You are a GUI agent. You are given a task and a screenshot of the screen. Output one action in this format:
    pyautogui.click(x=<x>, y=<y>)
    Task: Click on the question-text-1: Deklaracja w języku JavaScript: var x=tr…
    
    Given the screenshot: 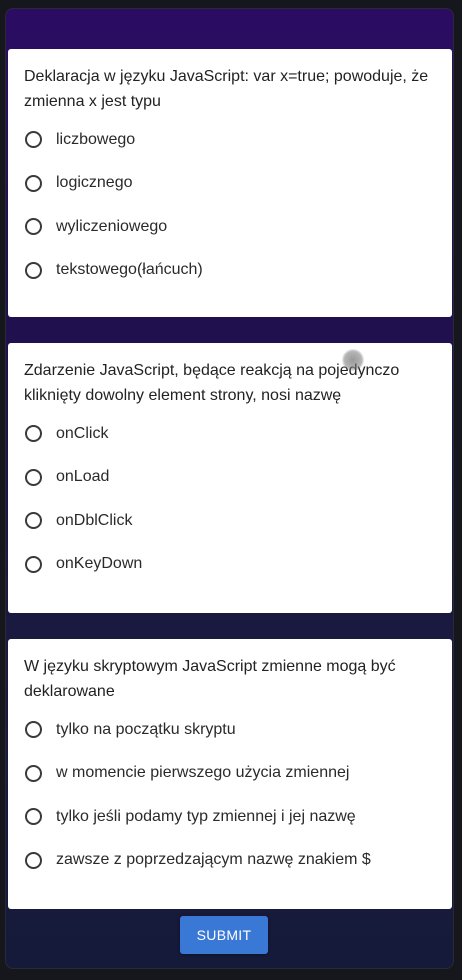 What is the action you would take?
    pyautogui.click(x=226, y=89)
    